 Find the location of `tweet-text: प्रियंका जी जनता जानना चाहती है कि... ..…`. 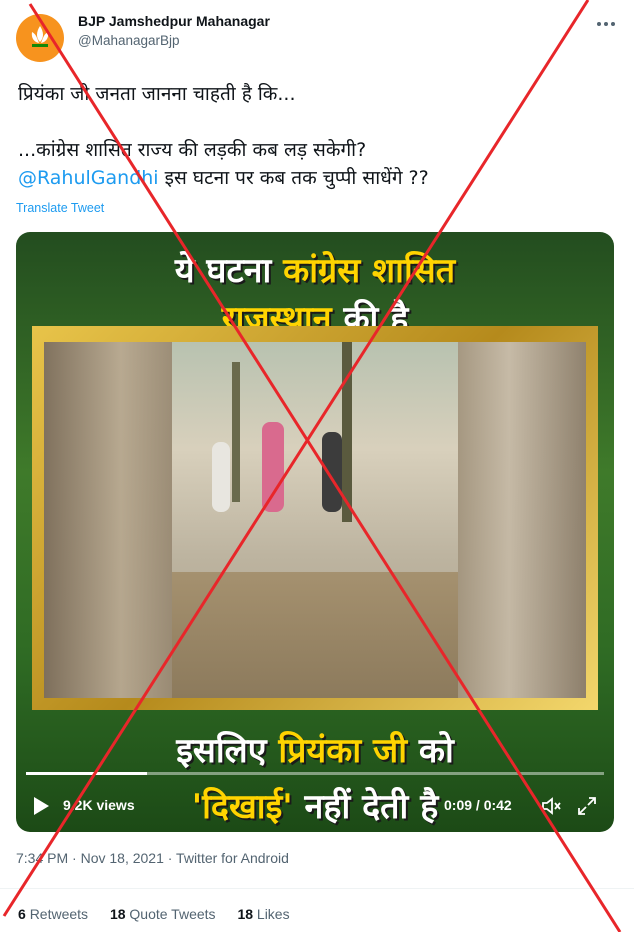

tweet-text: प्रियंका जी जनता जानना चाहती है कि... ..… is located at coordinates (318, 136).